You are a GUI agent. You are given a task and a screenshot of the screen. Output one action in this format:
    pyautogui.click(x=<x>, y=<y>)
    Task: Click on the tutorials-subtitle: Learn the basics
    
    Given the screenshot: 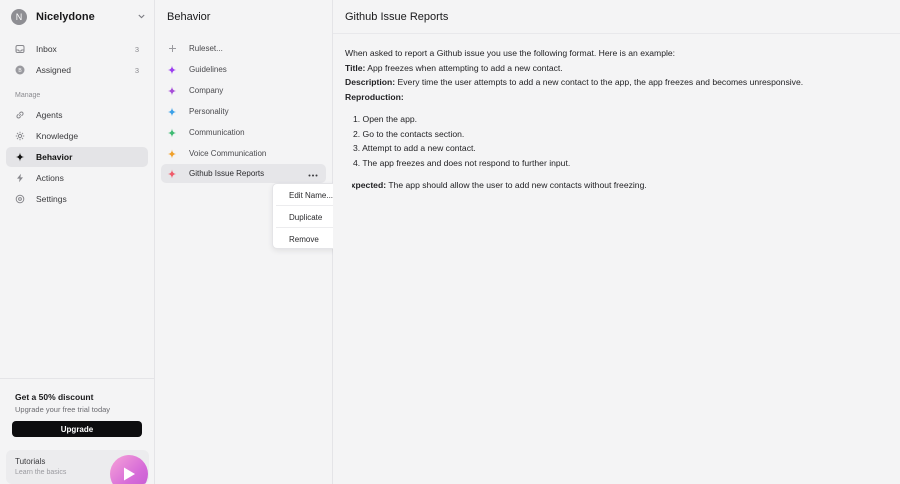 What is the action you would take?
    pyautogui.click(x=41, y=472)
    